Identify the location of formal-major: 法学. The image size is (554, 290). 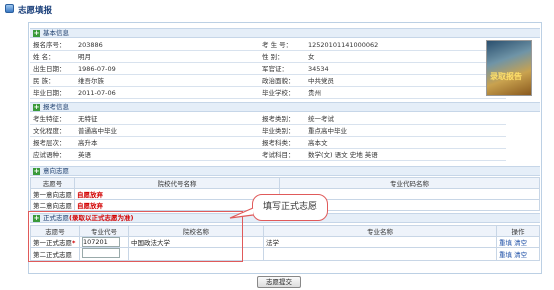
(380, 242).